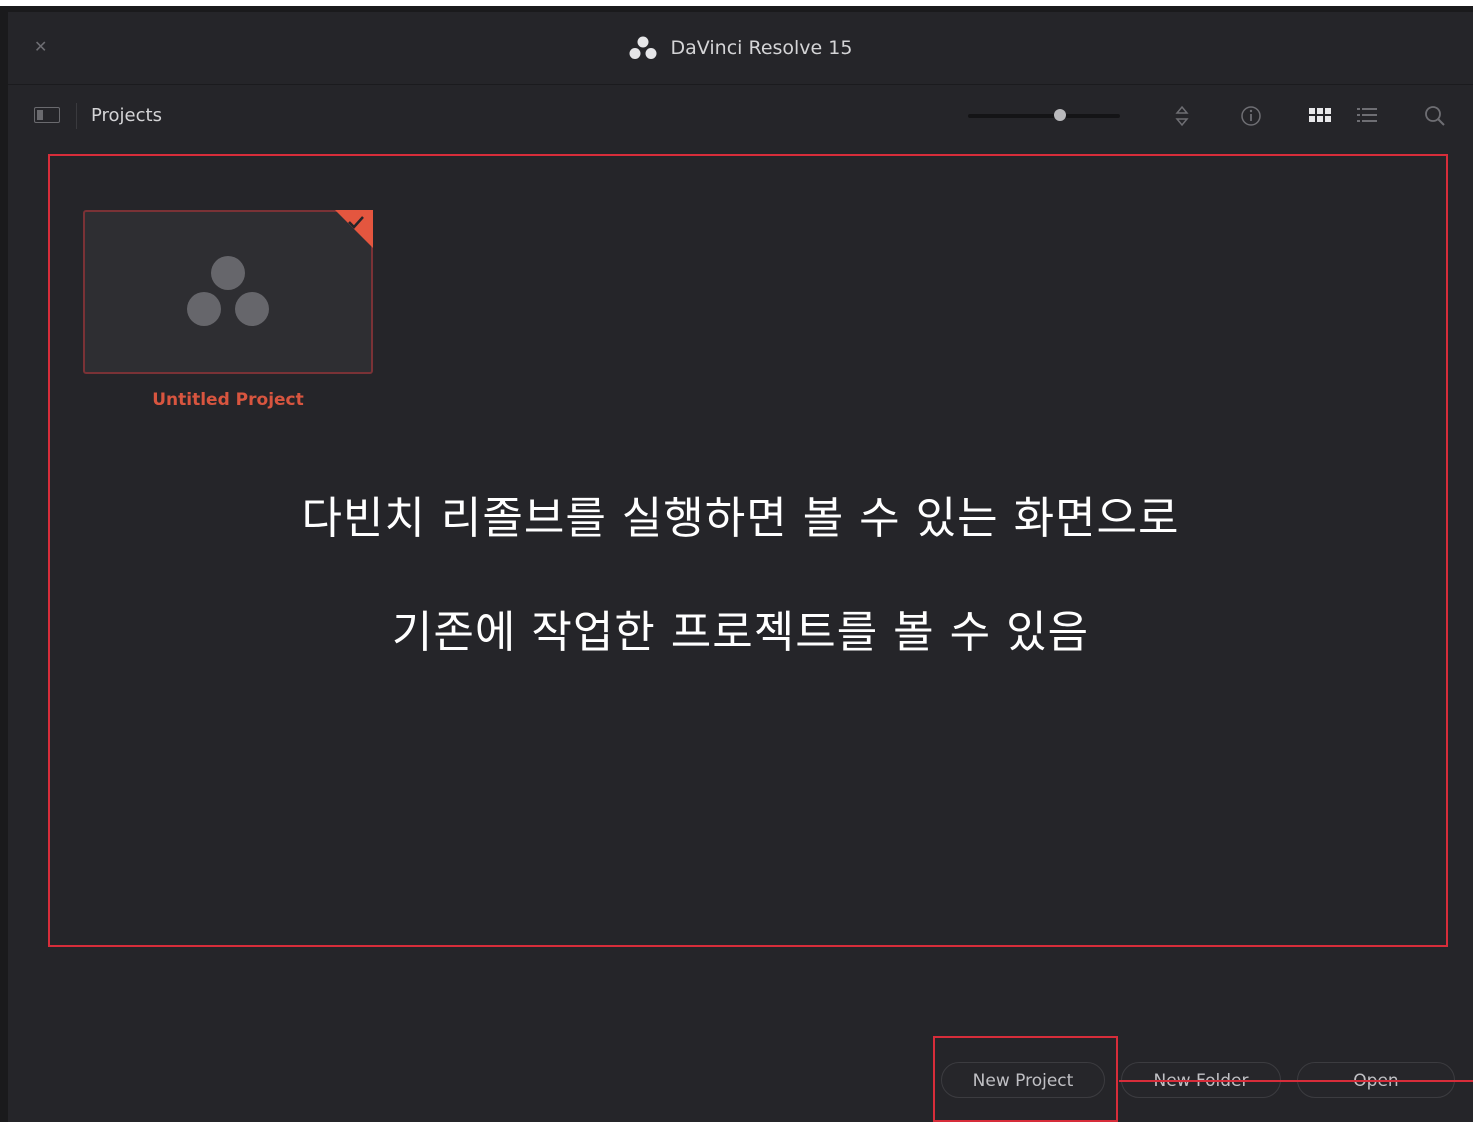  I want to click on project-name: Untitled Project, so click(228, 400).